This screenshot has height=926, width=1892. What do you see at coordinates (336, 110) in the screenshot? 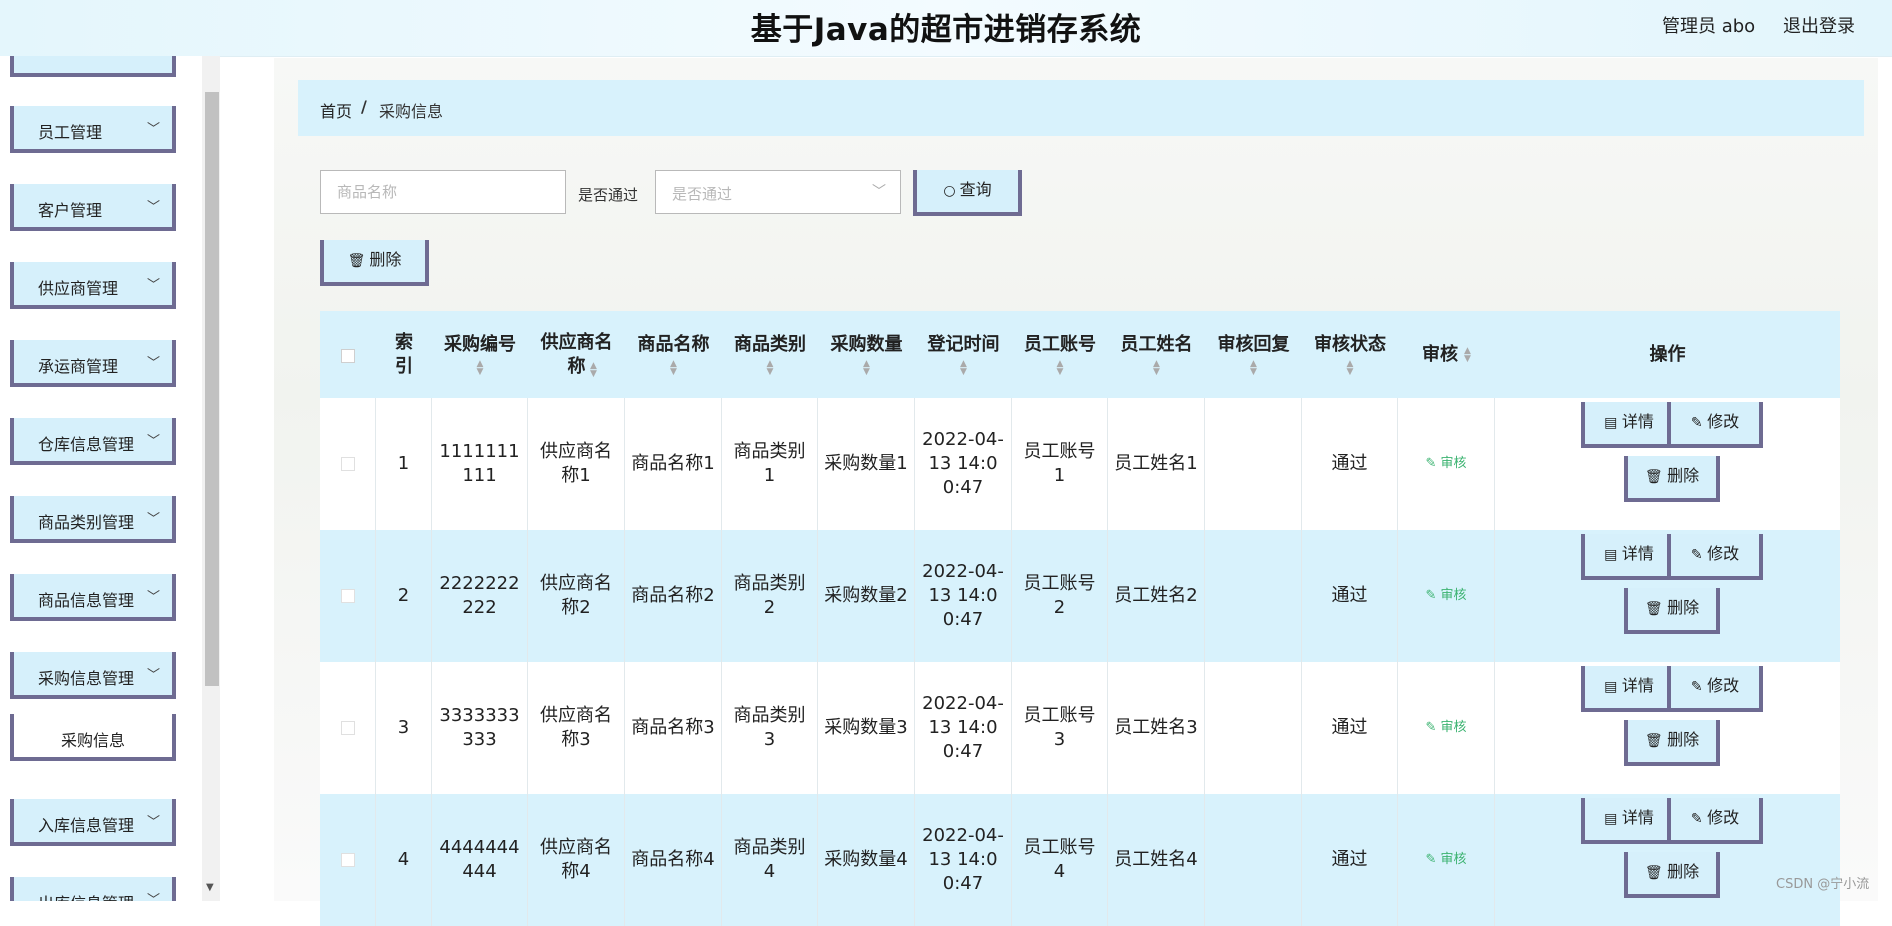
I see `breadcrumb-home: 首页` at bounding box center [336, 110].